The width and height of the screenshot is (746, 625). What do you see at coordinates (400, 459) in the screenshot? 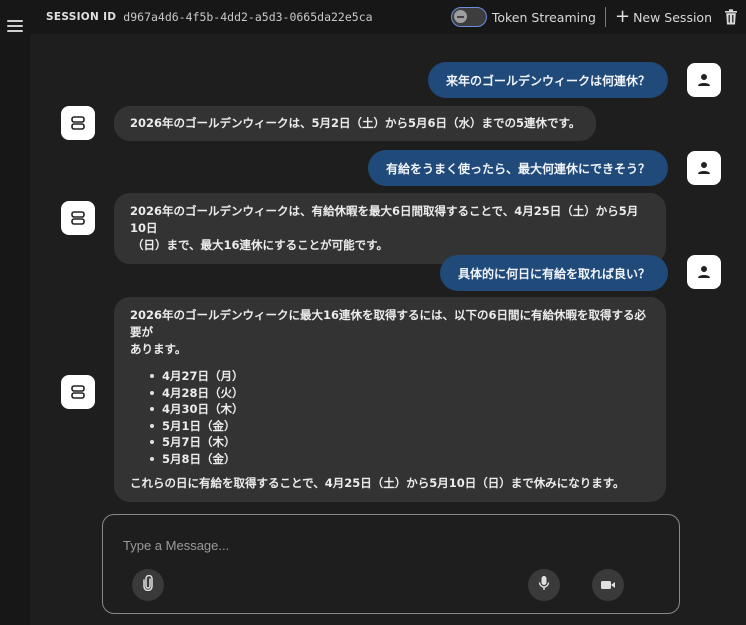
I see `list-item: 5月8日（金）` at bounding box center [400, 459].